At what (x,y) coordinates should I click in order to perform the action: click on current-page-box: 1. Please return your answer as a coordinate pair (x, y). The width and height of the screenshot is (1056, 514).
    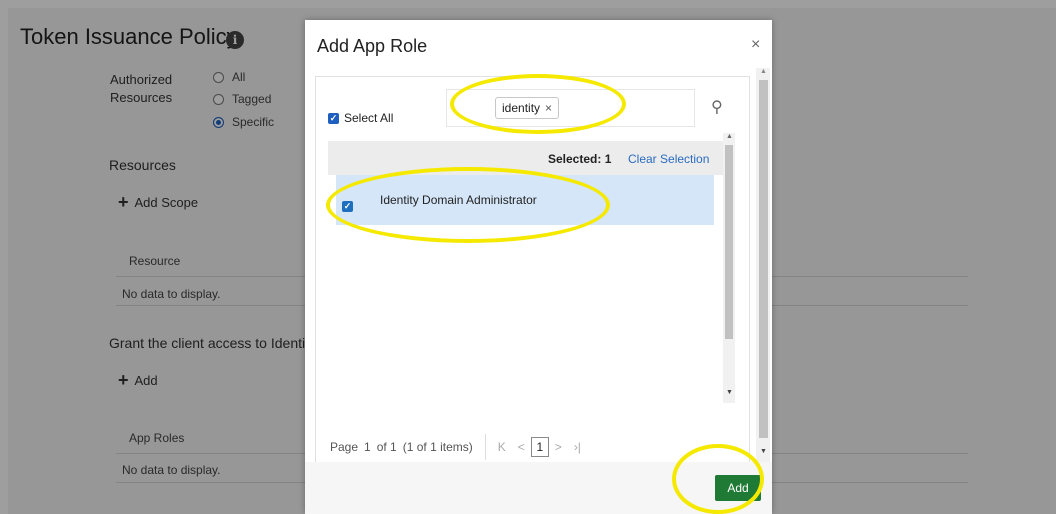
    Looking at the image, I should click on (539, 447).